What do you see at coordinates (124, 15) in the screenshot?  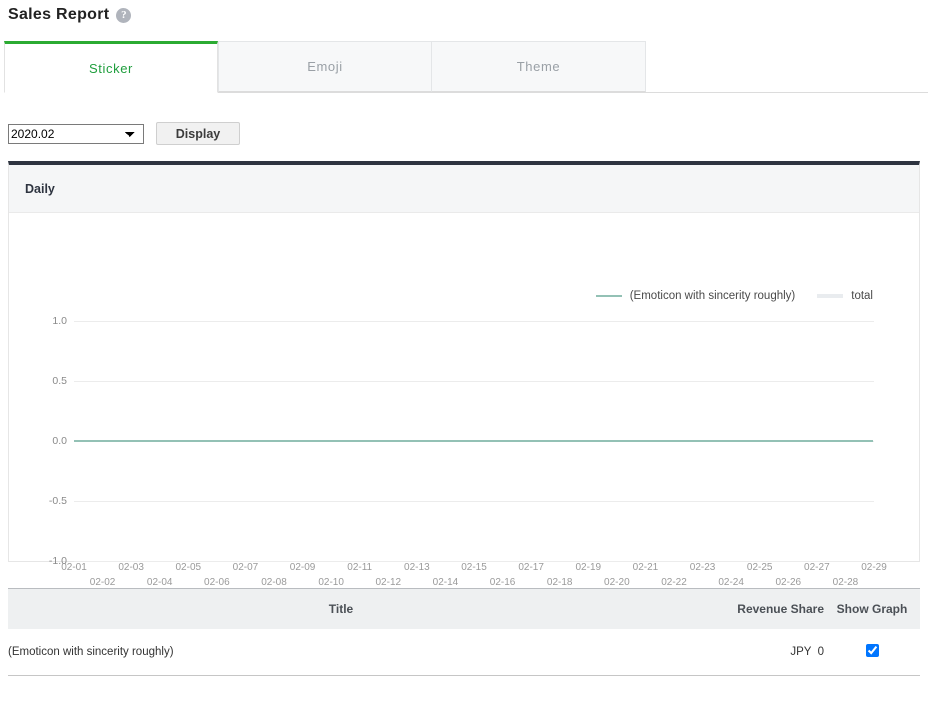 I see `question-circle-icon: ?` at bounding box center [124, 15].